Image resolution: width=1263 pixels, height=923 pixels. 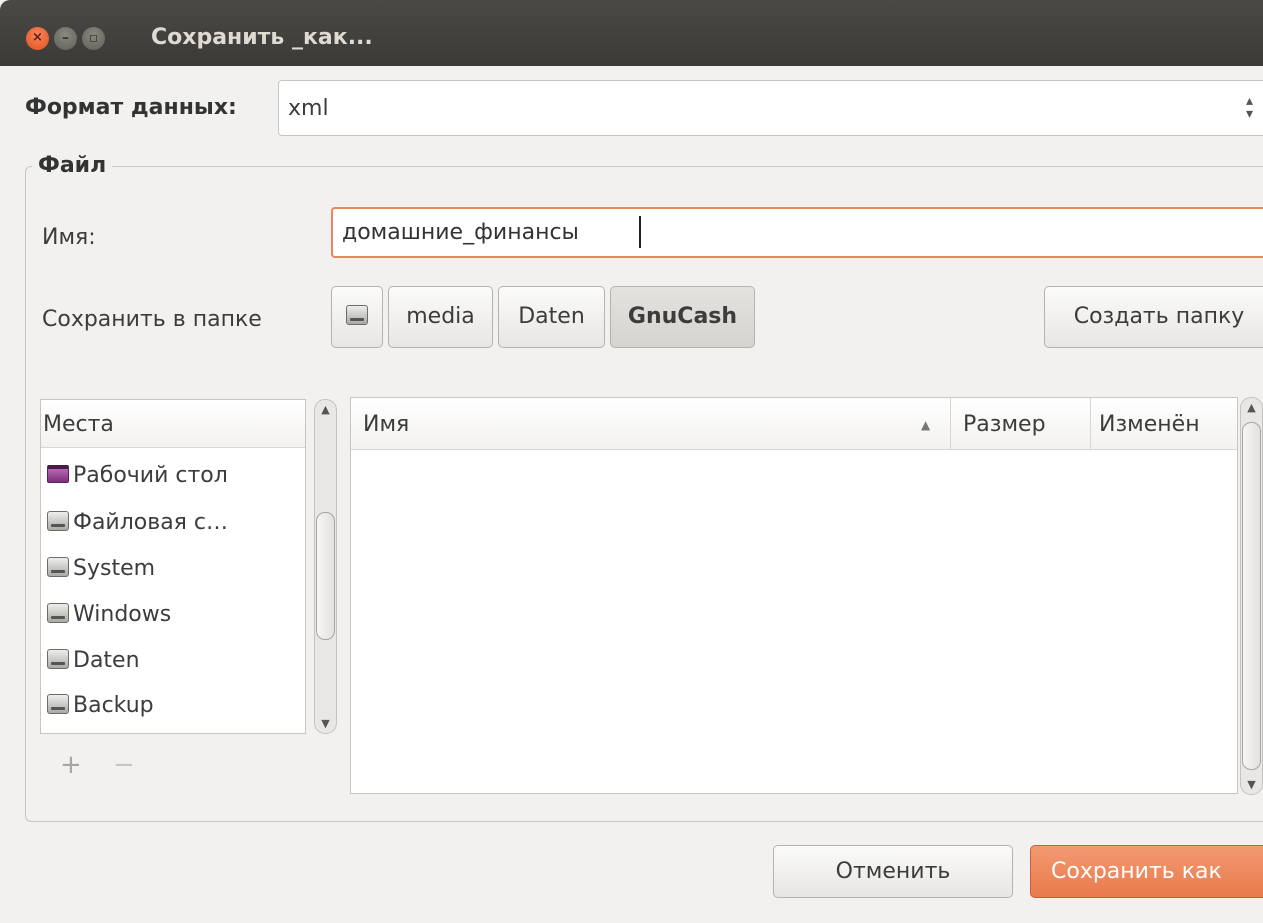 What do you see at coordinates (1146, 871) in the screenshot?
I see `save-as-button: Сохранить как` at bounding box center [1146, 871].